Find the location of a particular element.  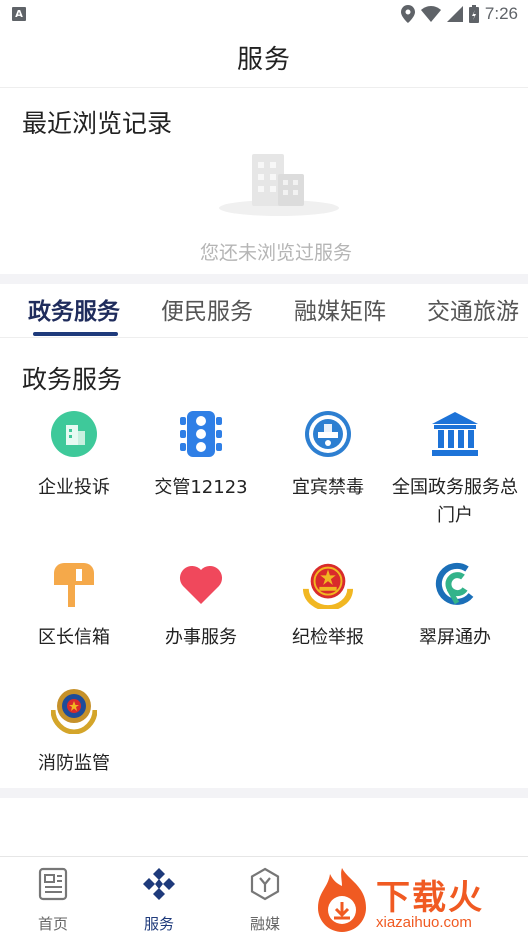

service-label: 消防监管 is located at coordinates (74, 763).